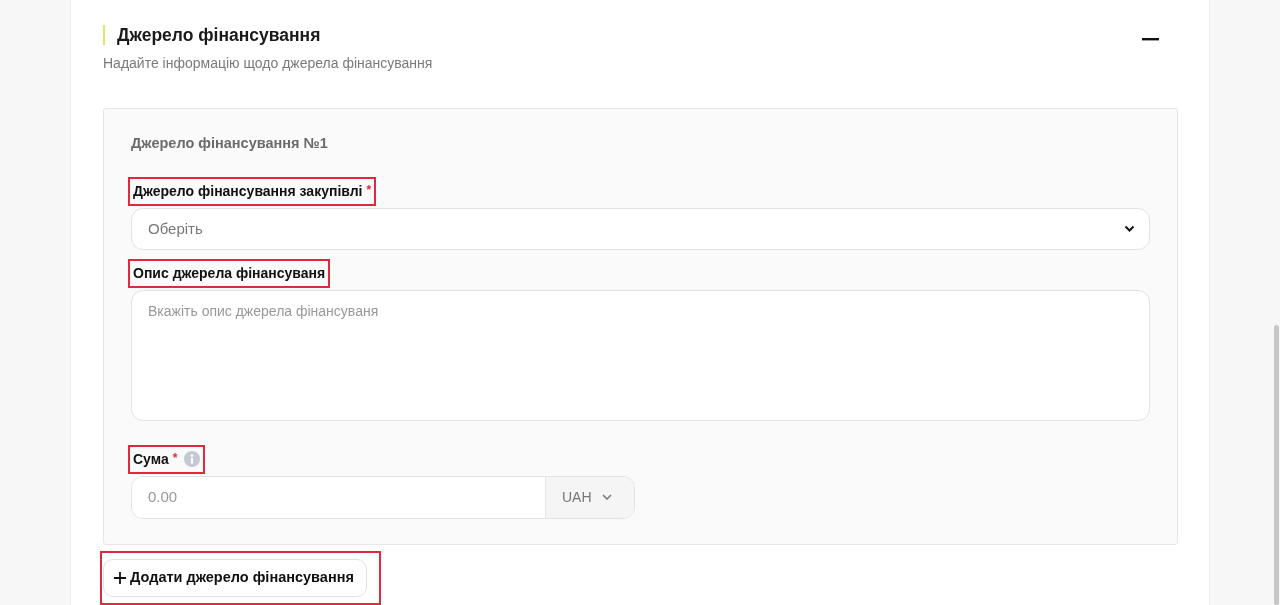  I want to click on section-title: Джерело фінансування, so click(268, 35).